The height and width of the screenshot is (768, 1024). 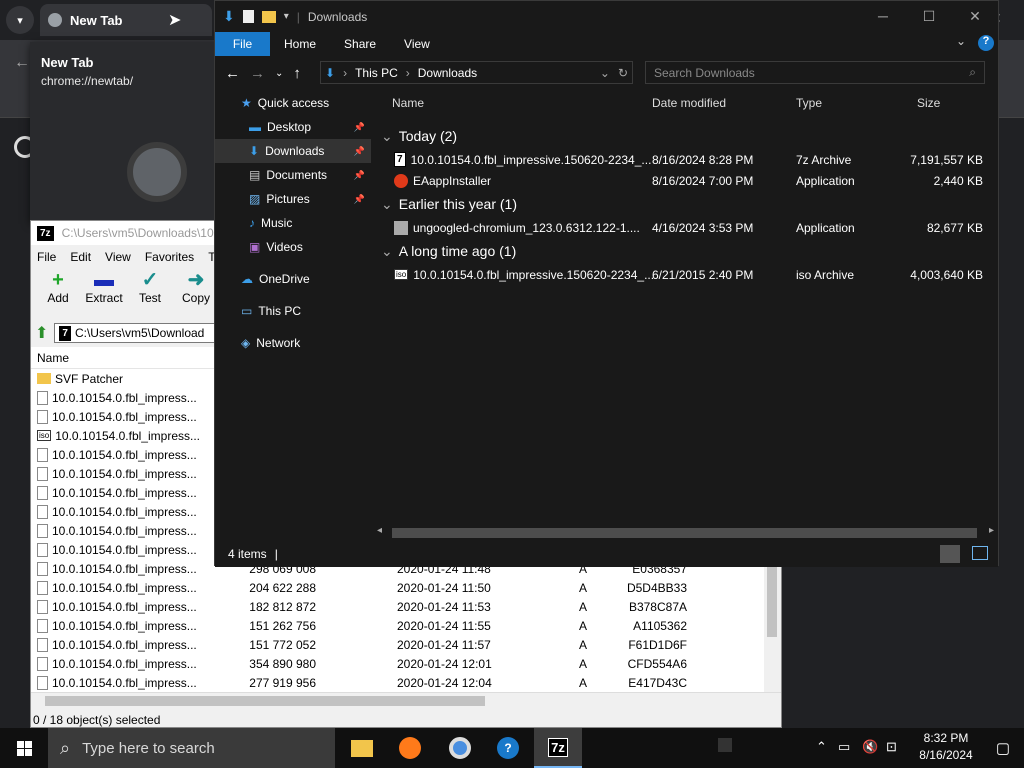 What do you see at coordinates (257, 73) in the screenshot?
I see `forward-icon: →` at bounding box center [257, 73].